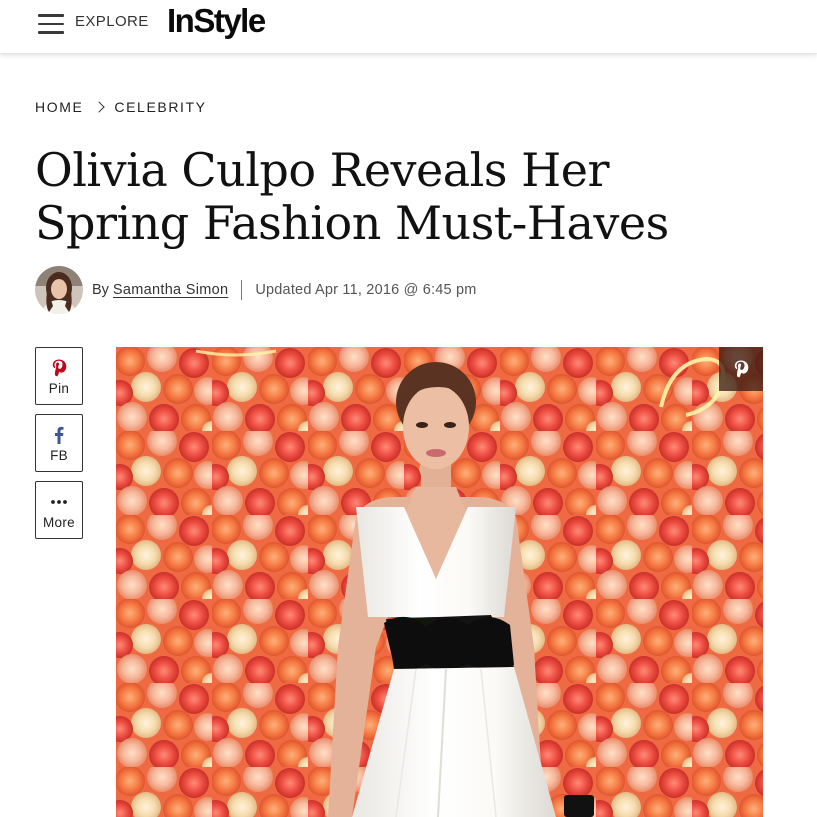 This screenshot has height=817, width=817. I want to click on more-share-button: More, so click(59, 510).